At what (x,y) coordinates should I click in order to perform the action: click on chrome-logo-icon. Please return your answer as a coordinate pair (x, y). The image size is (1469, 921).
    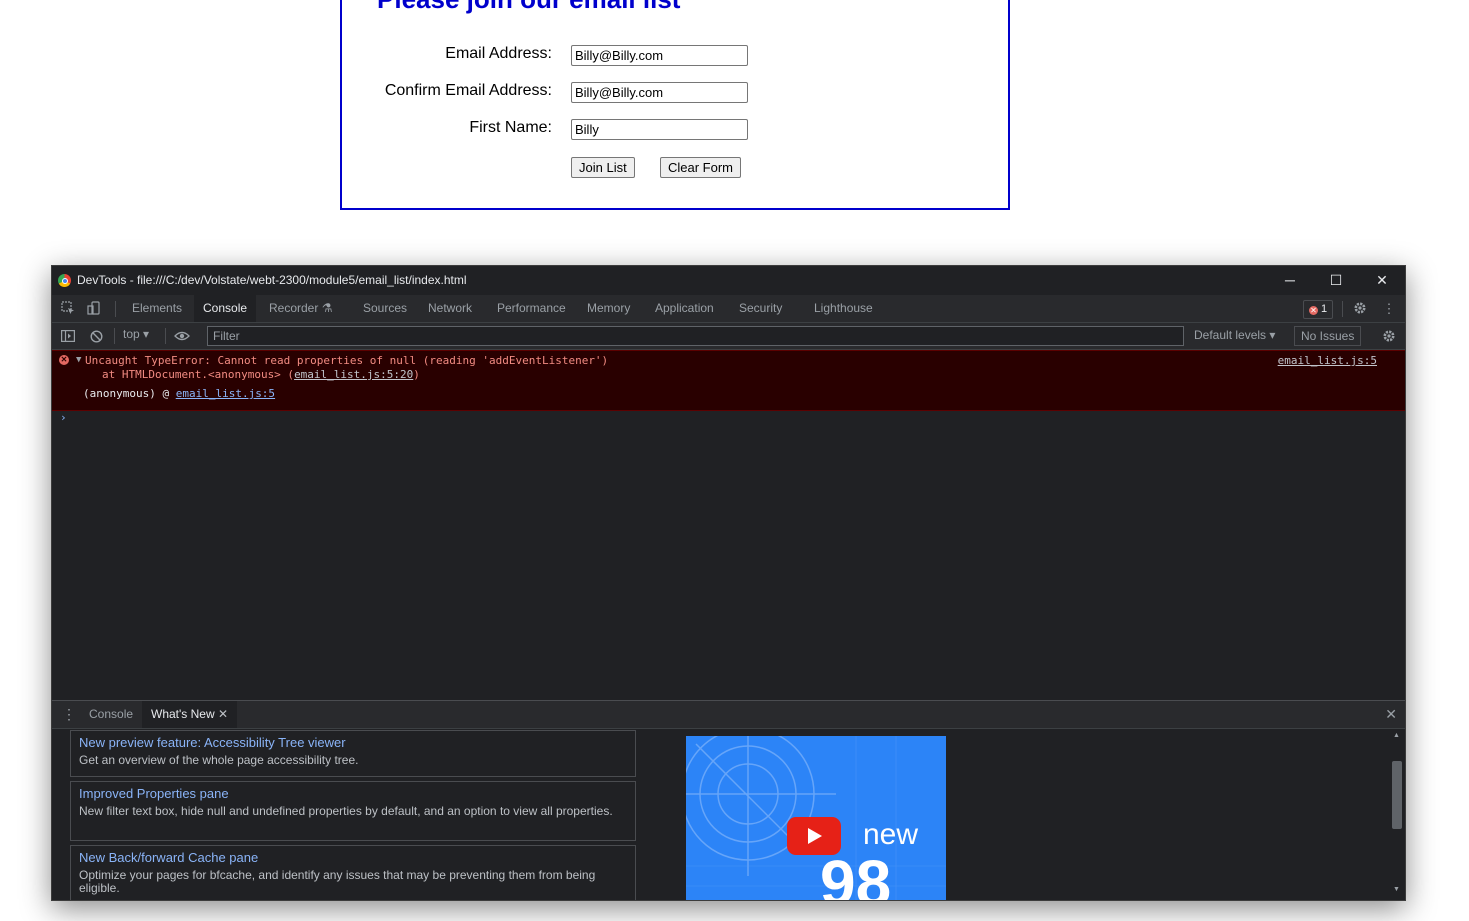
    Looking at the image, I should click on (64, 280).